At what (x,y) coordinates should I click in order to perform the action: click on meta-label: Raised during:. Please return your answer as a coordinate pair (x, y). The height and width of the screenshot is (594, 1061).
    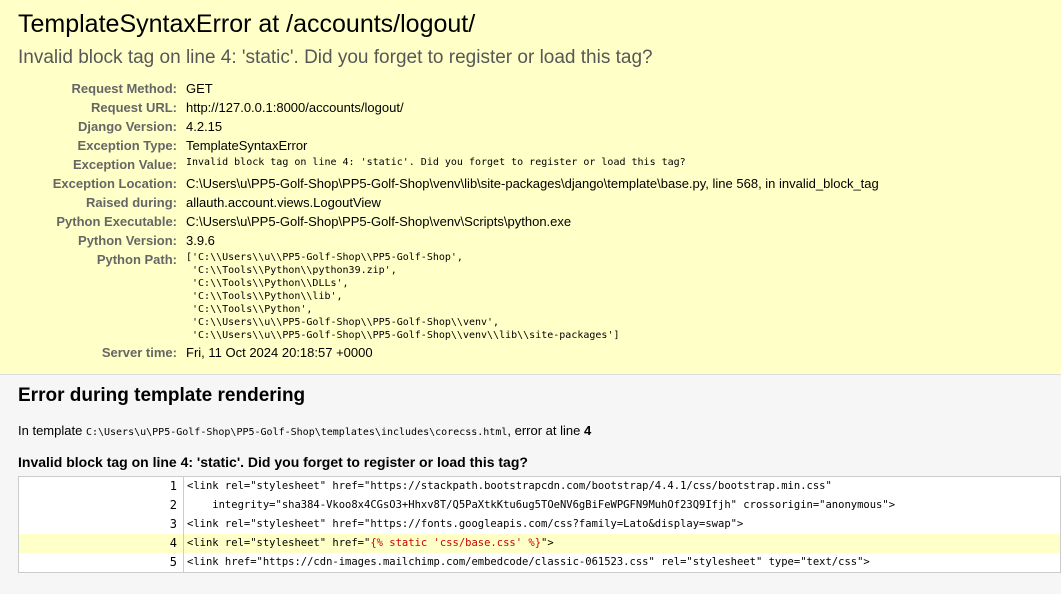
    Looking at the image, I should click on (131, 202).